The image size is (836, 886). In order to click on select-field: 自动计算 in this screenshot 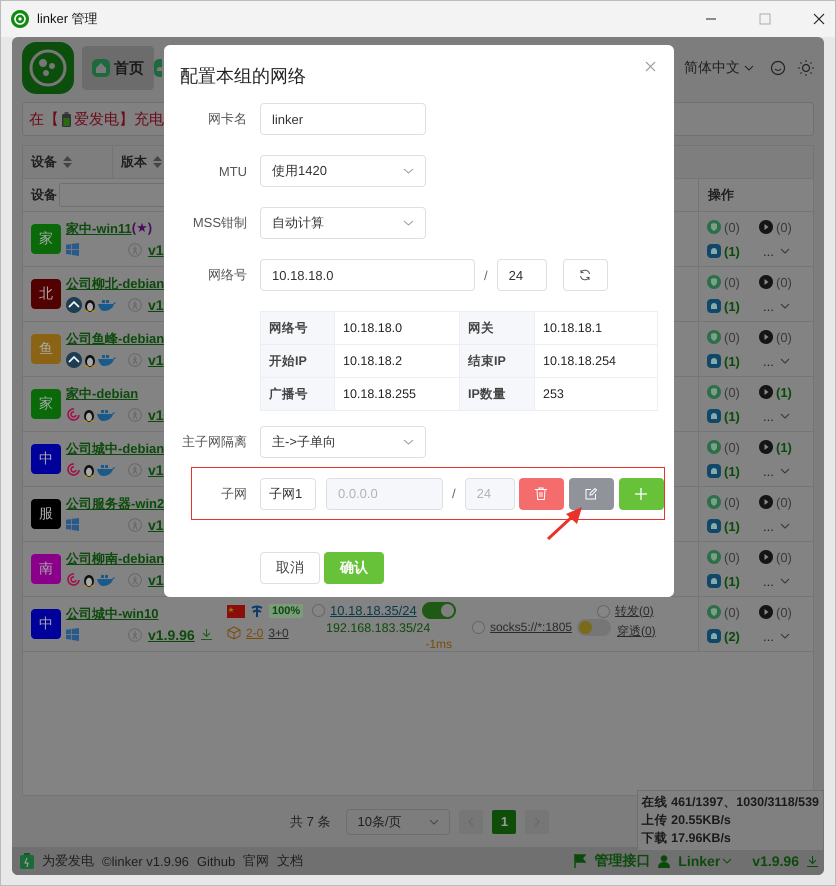, I will do `click(343, 223)`.